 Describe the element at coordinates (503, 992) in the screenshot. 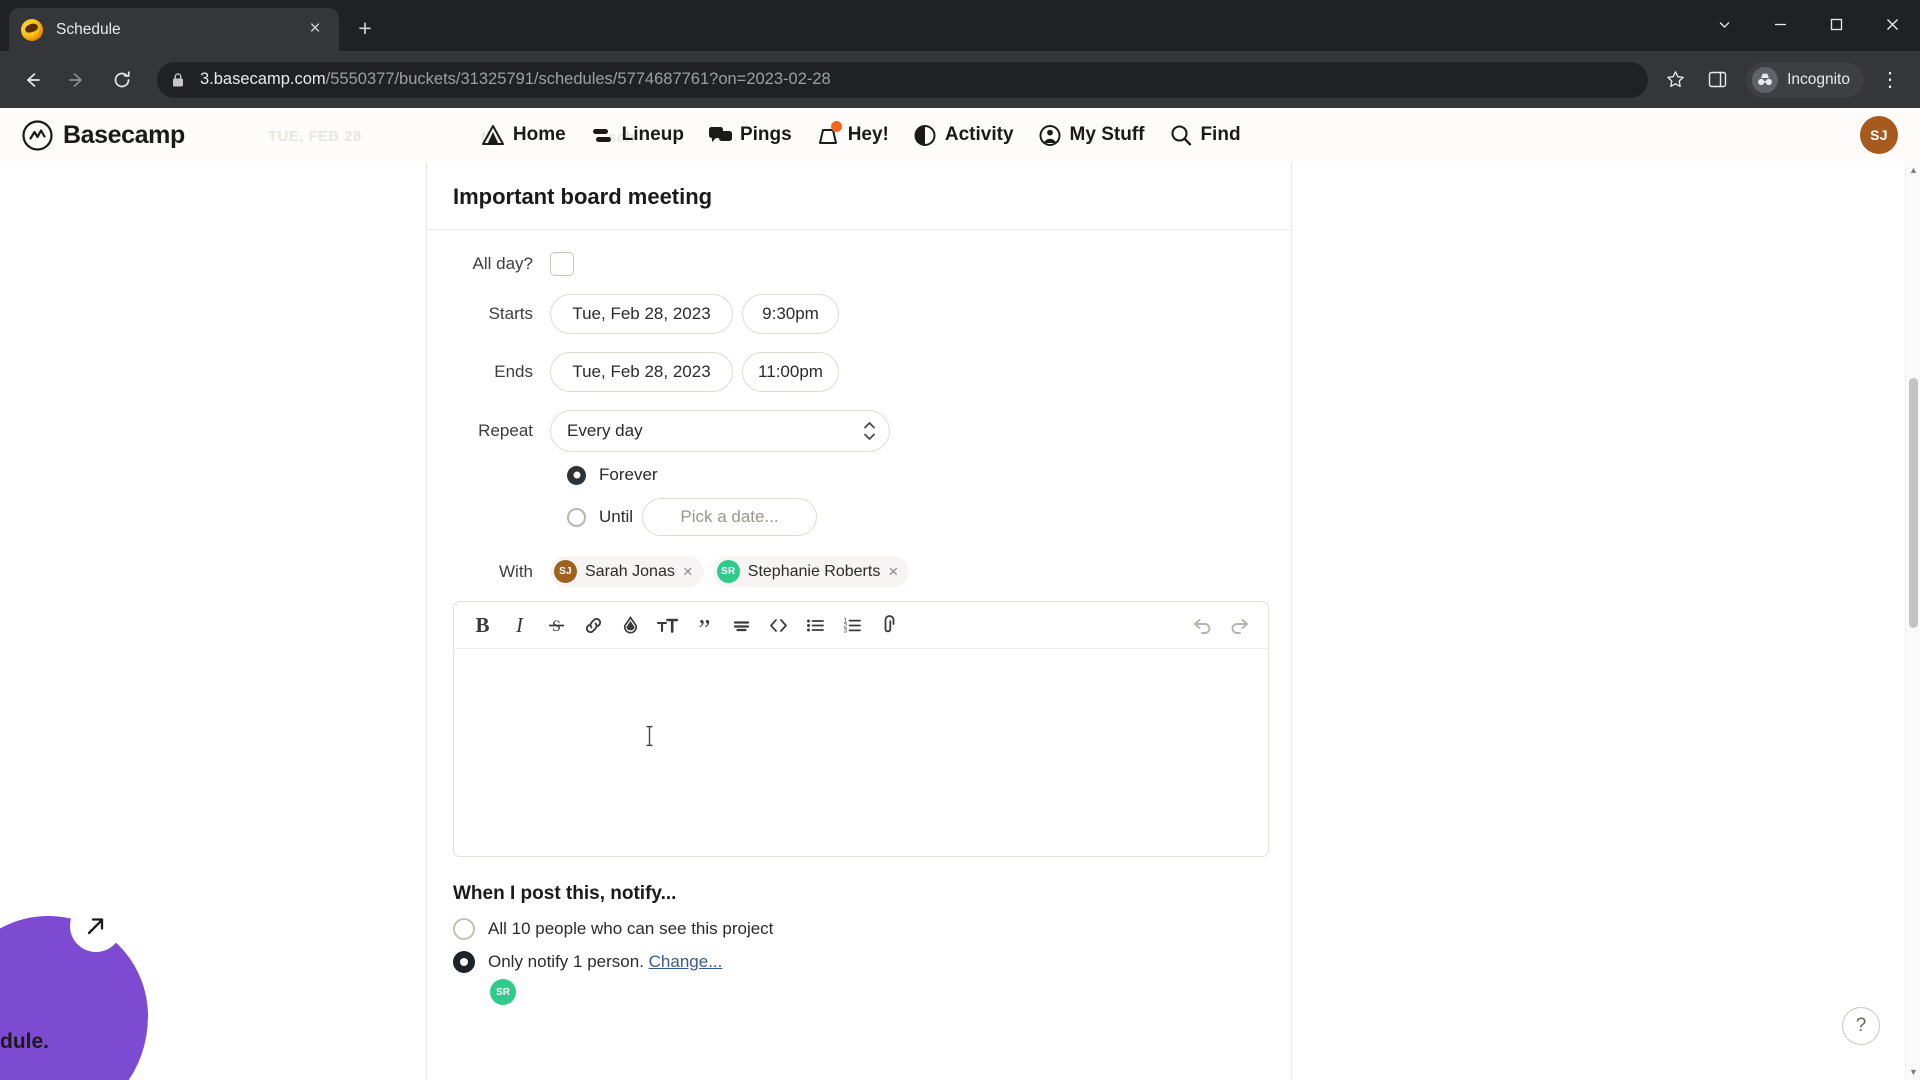

I see `notify-recipient-avatar: SR` at that location.